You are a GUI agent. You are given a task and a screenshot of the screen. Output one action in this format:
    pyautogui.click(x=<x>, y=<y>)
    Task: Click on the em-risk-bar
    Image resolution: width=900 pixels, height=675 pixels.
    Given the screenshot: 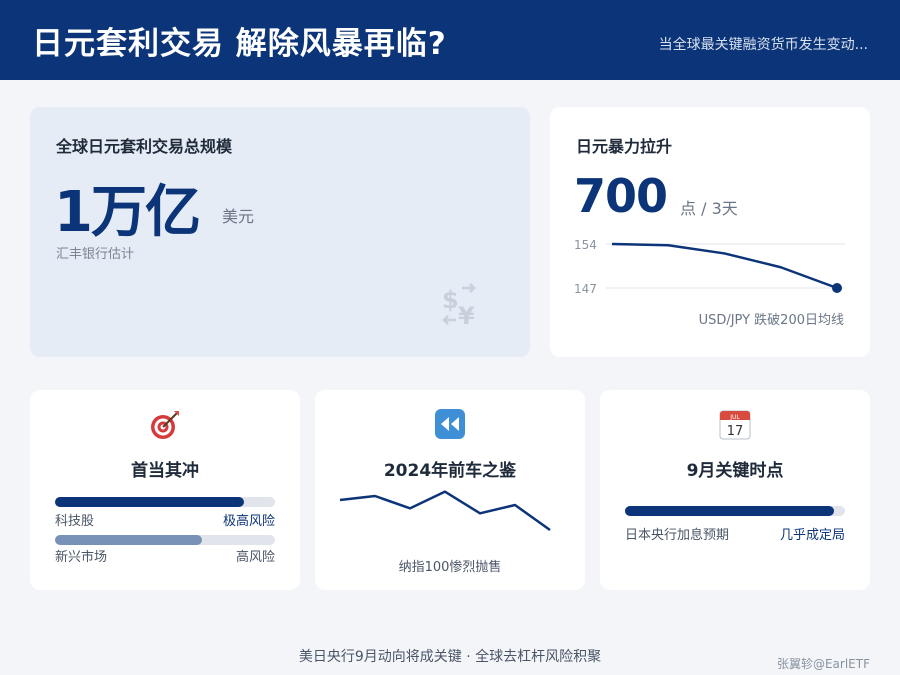 What is the action you would take?
    pyautogui.click(x=165, y=540)
    